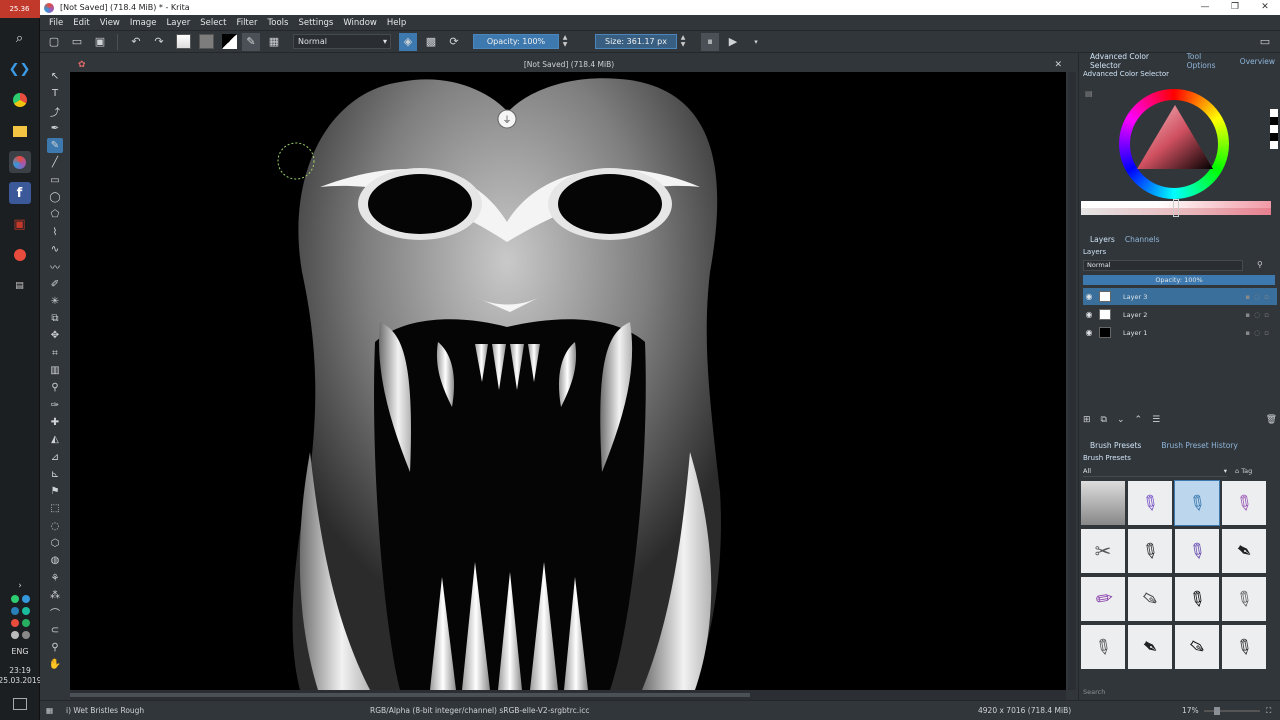 The width and height of the screenshot is (1280, 720). Describe the element at coordinates (396, 23) in the screenshot. I see `menu-help: Help` at that location.